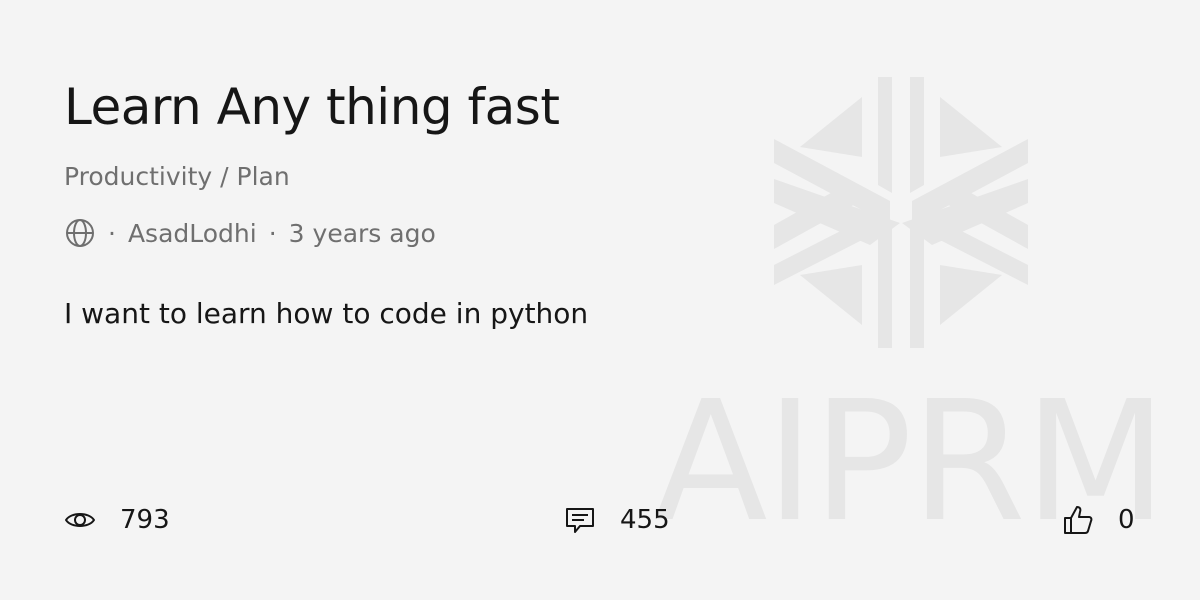 This screenshot has width=1200, height=600. Describe the element at coordinates (362, 233) in the screenshot. I see `time-ago: 3 years ago` at that location.